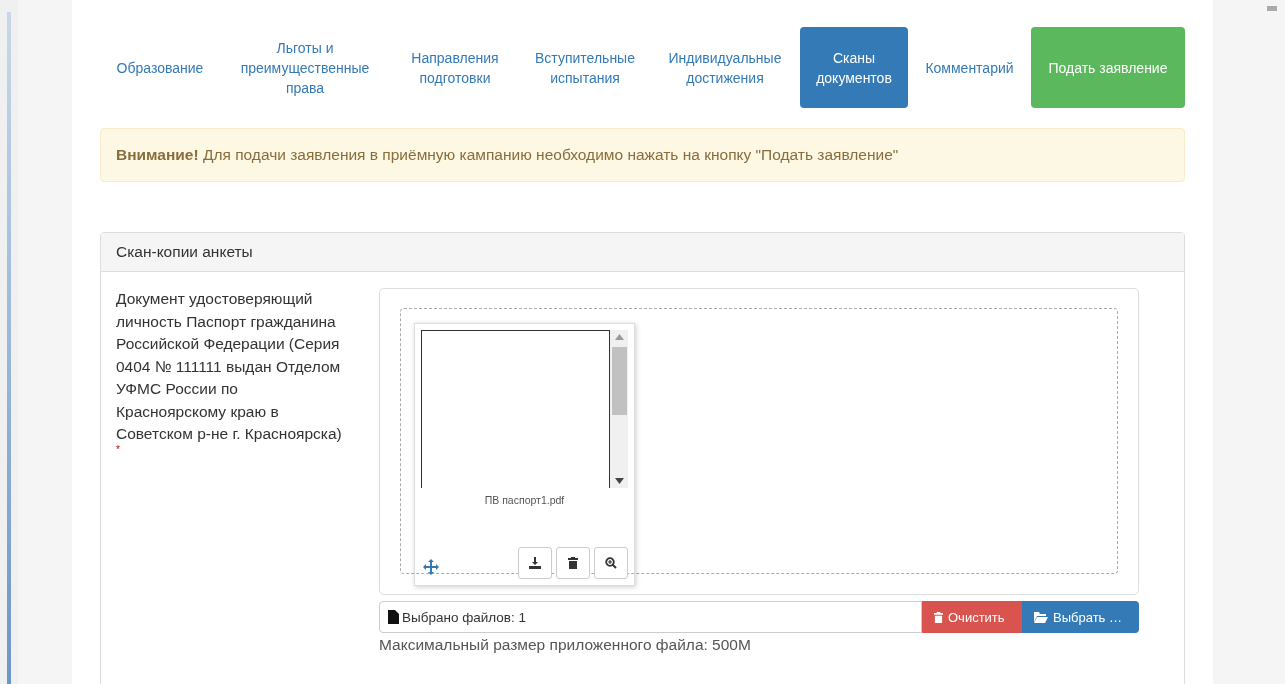 The height and width of the screenshot is (684, 1285). I want to click on scroll-down-icon, so click(619, 481).